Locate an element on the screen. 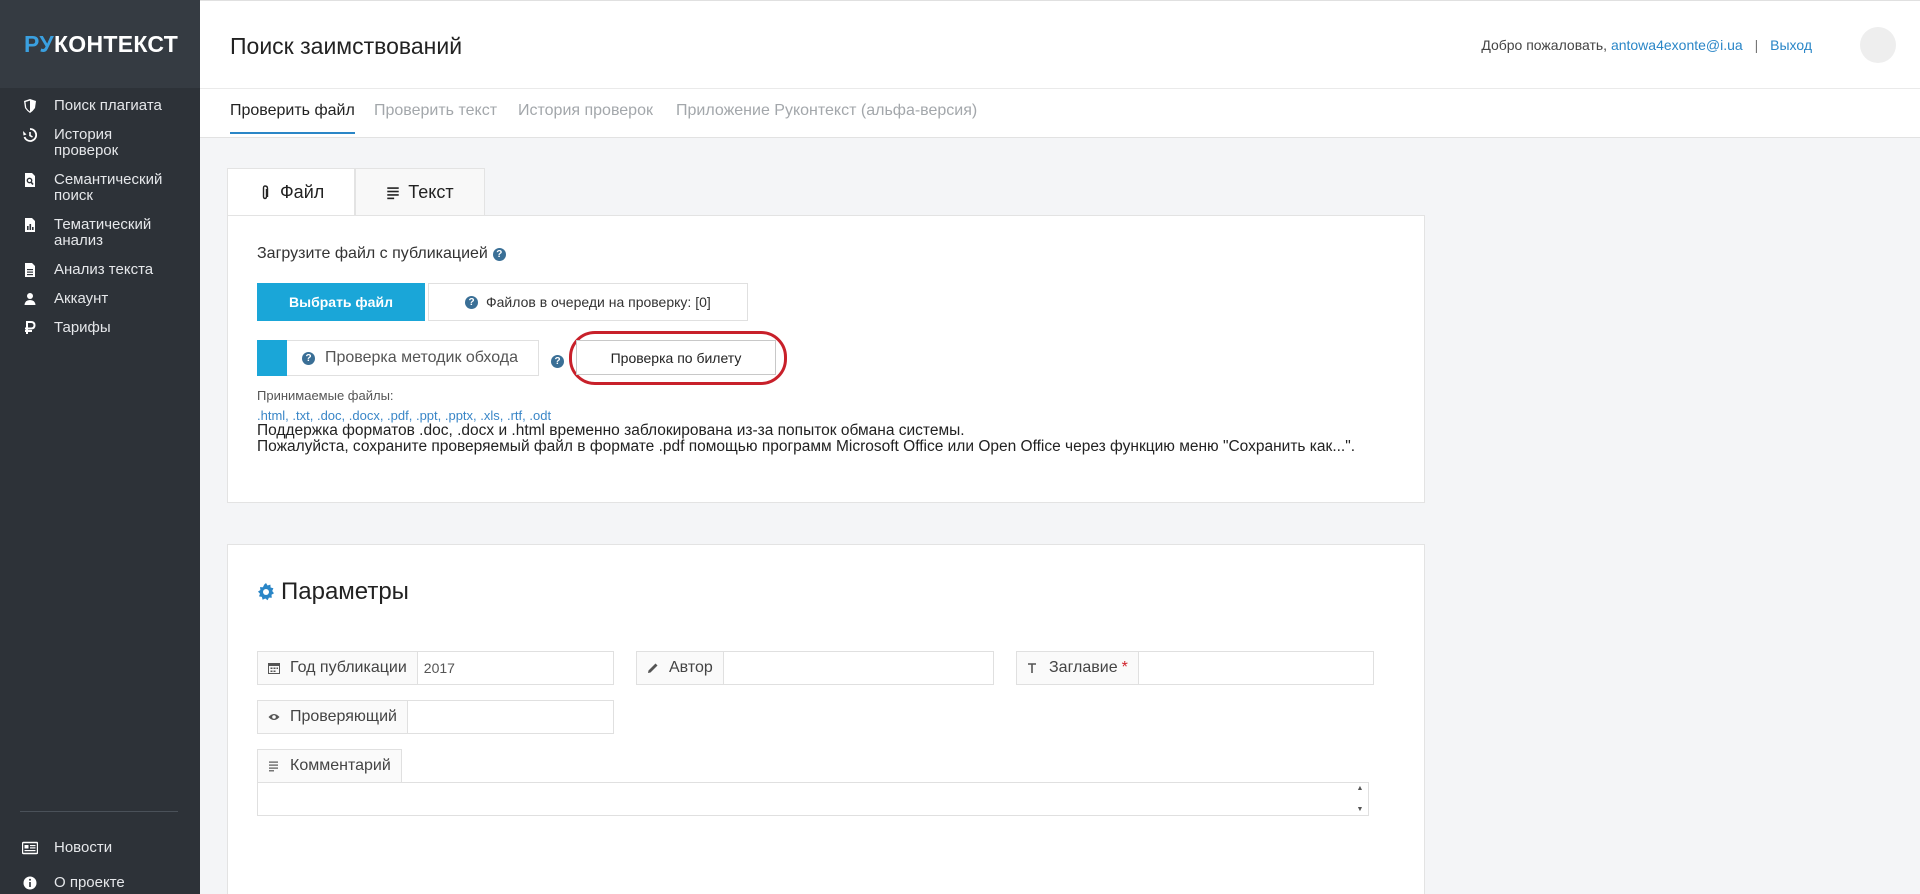 Image resolution: width=1920 pixels, height=894 pixels. card-tab-text-label: Текст is located at coordinates (431, 192).